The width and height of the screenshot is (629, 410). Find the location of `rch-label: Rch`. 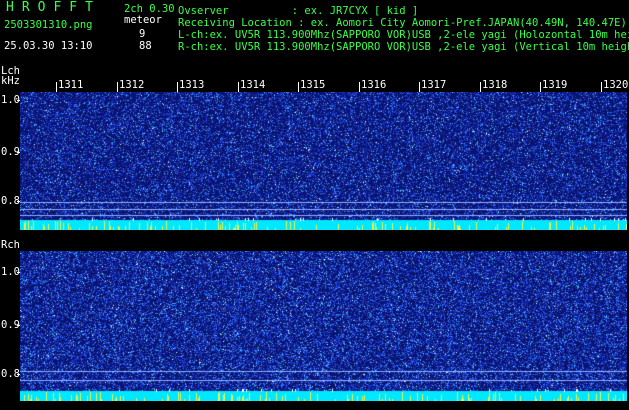

rch-label: Rch is located at coordinates (10, 245).